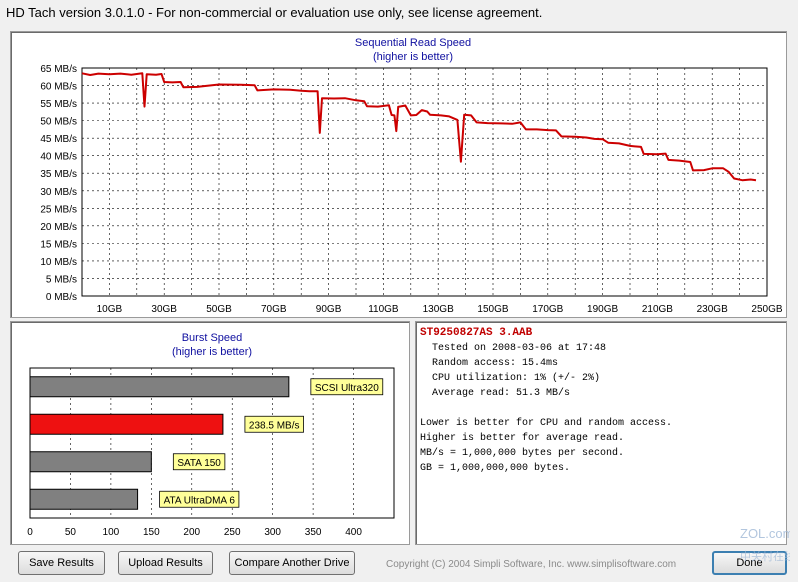 The image size is (798, 582). What do you see at coordinates (58, 192) in the screenshot?
I see `seq-y-tick-label: 30 MB/s` at bounding box center [58, 192].